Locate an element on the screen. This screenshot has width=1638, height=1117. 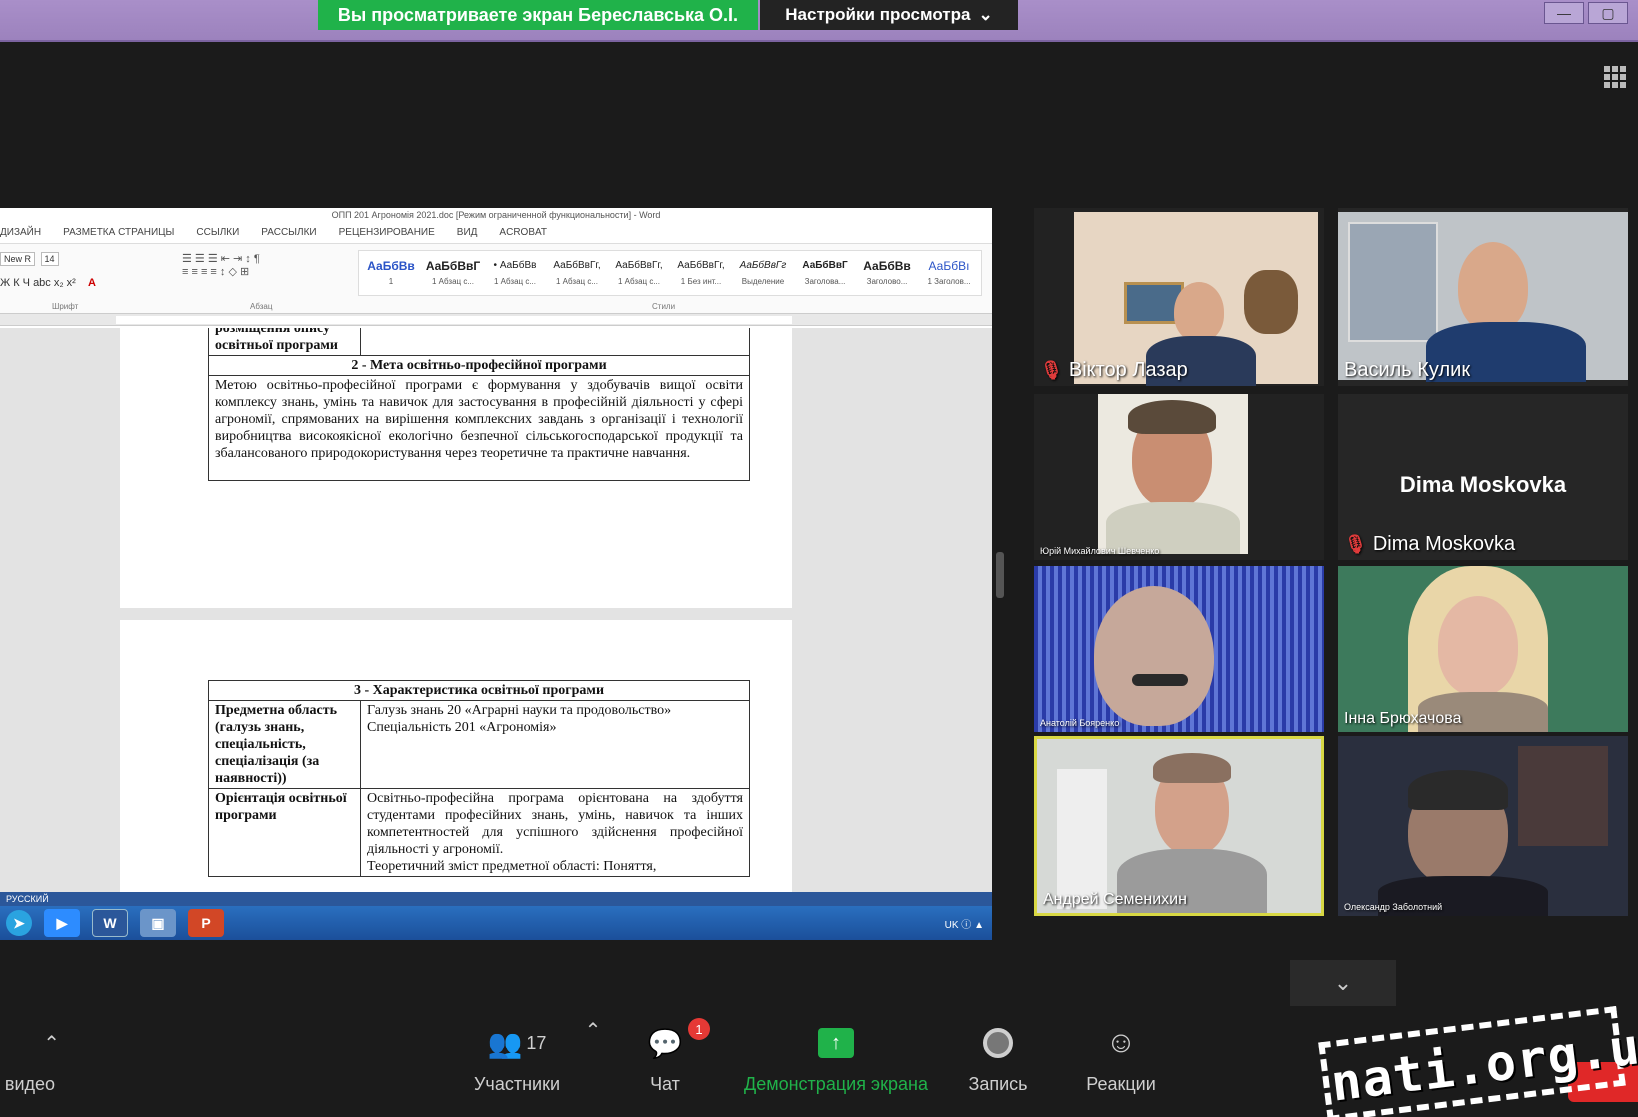
gallery-view-icon is located at coordinates (1615, 77).